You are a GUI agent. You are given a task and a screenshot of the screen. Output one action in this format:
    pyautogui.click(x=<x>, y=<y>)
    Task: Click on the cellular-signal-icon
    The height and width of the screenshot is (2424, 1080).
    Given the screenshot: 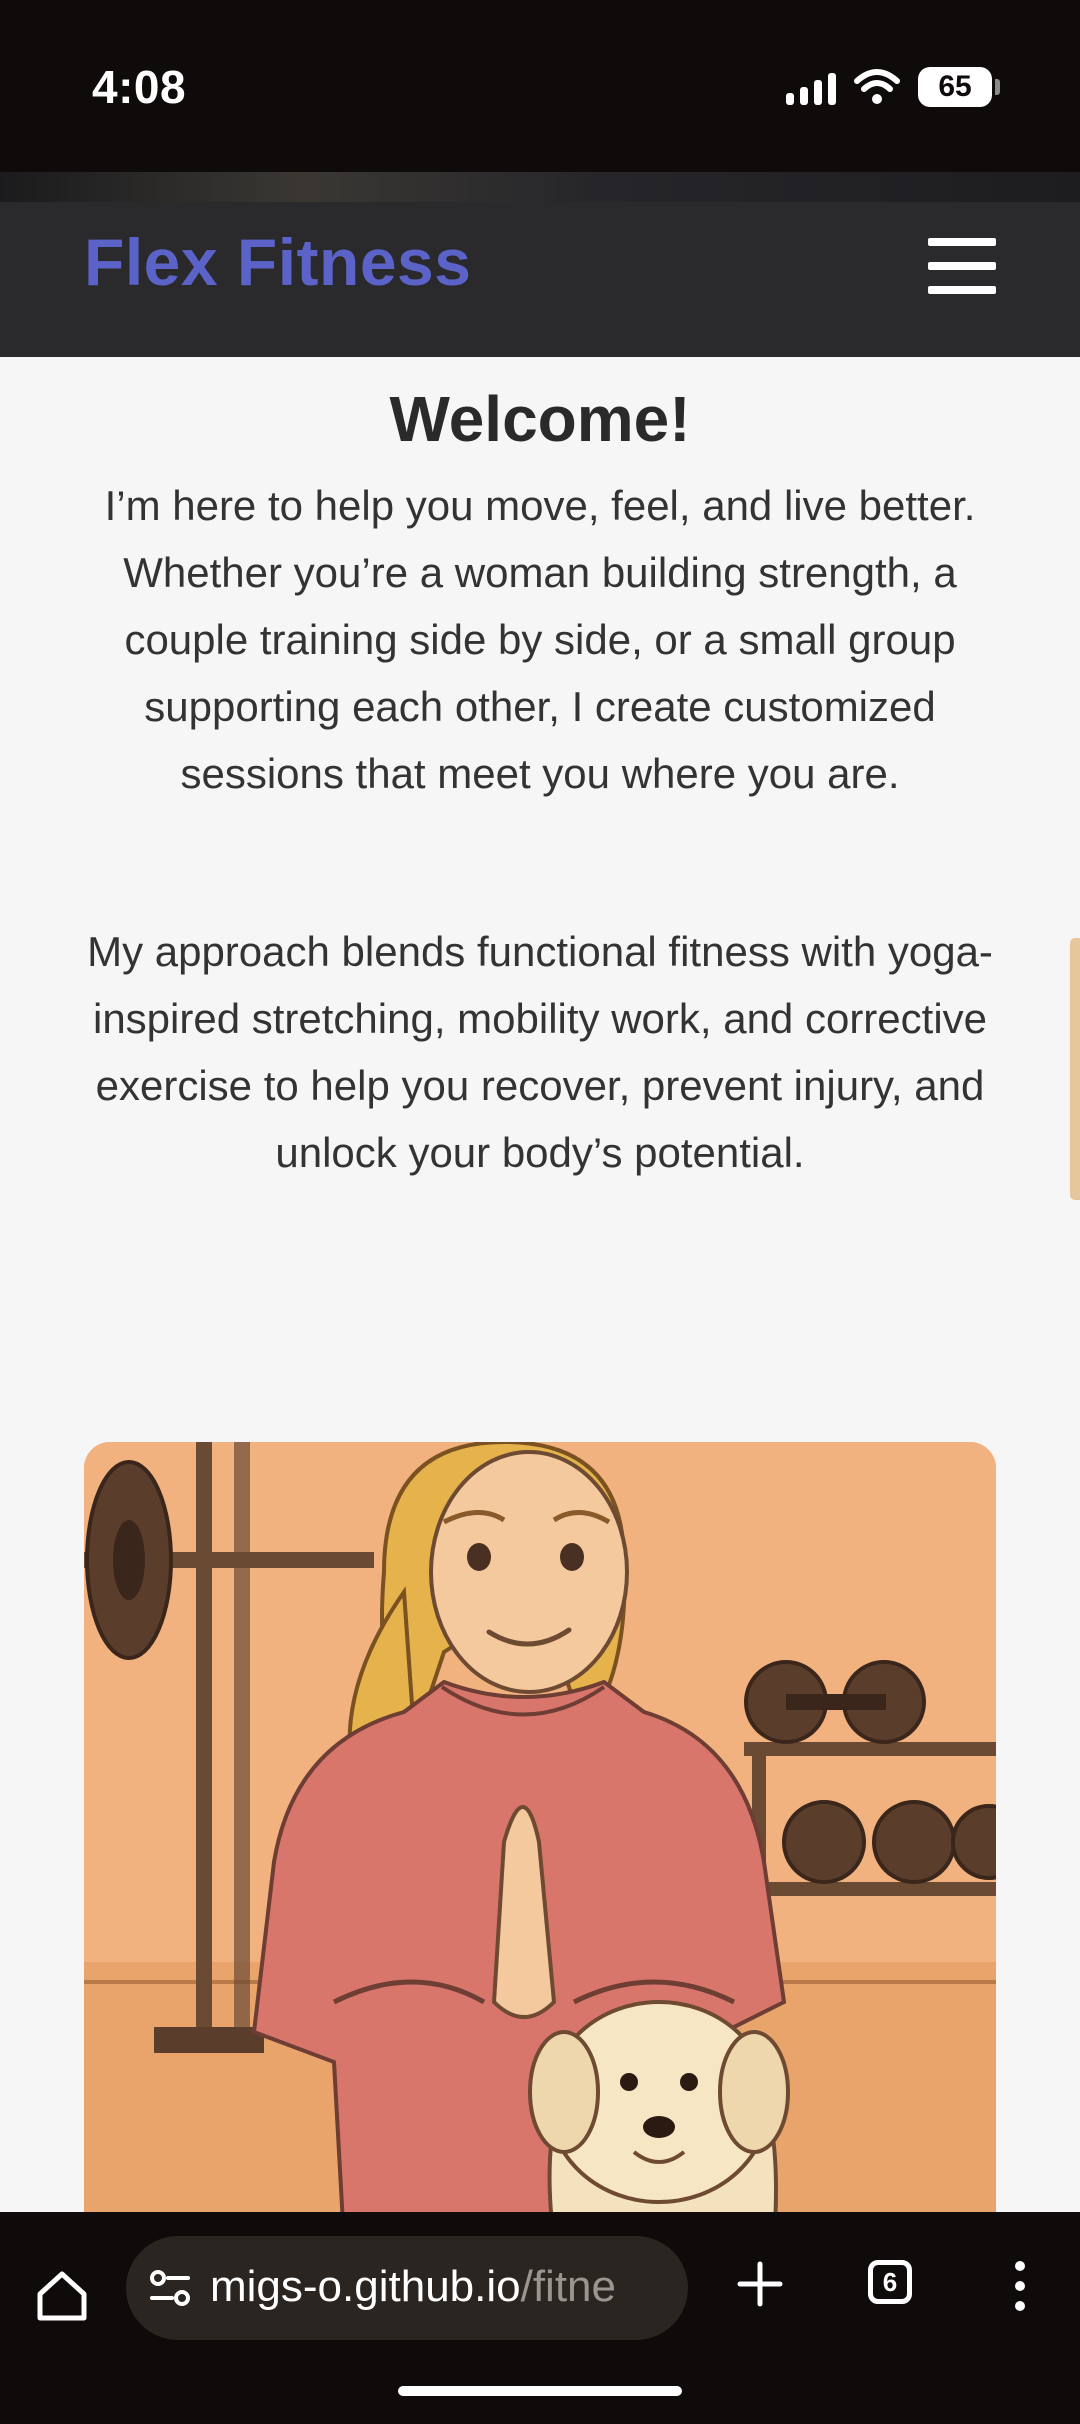 What is the action you would take?
    pyautogui.click(x=811, y=87)
    